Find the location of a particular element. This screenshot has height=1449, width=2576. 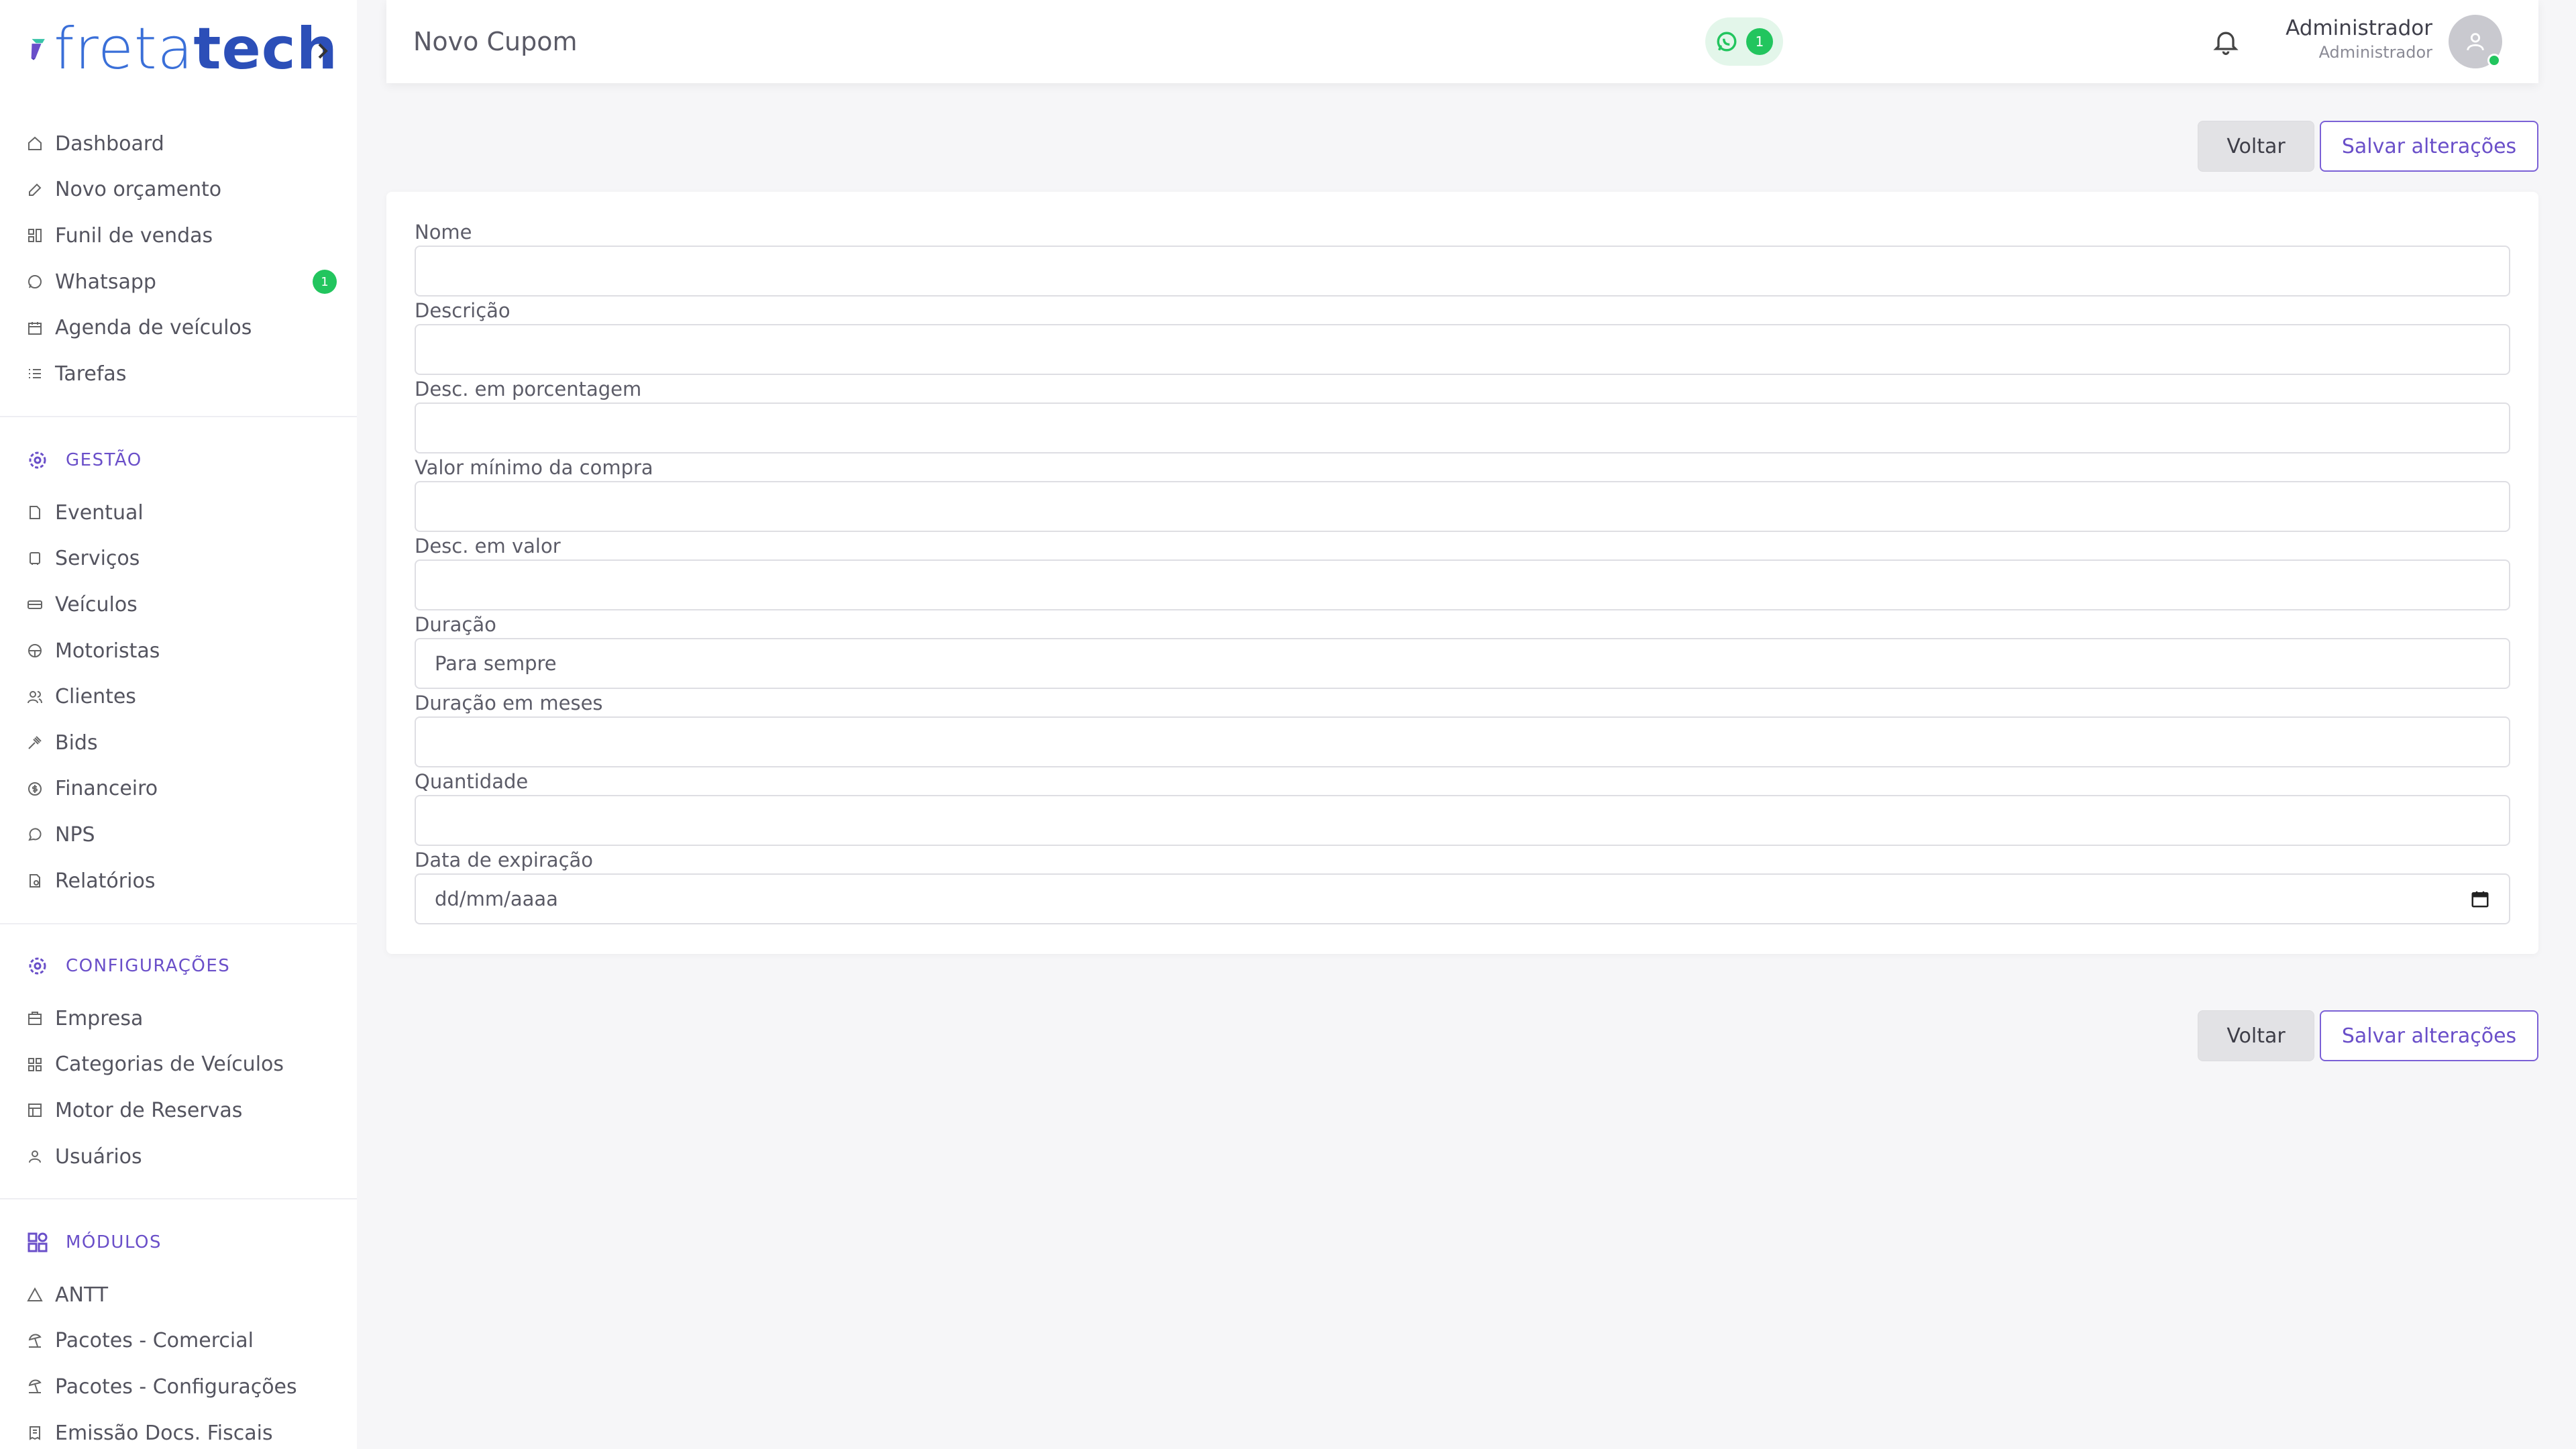

section-label: CONFIGURAÇÕES is located at coordinates (148, 966).